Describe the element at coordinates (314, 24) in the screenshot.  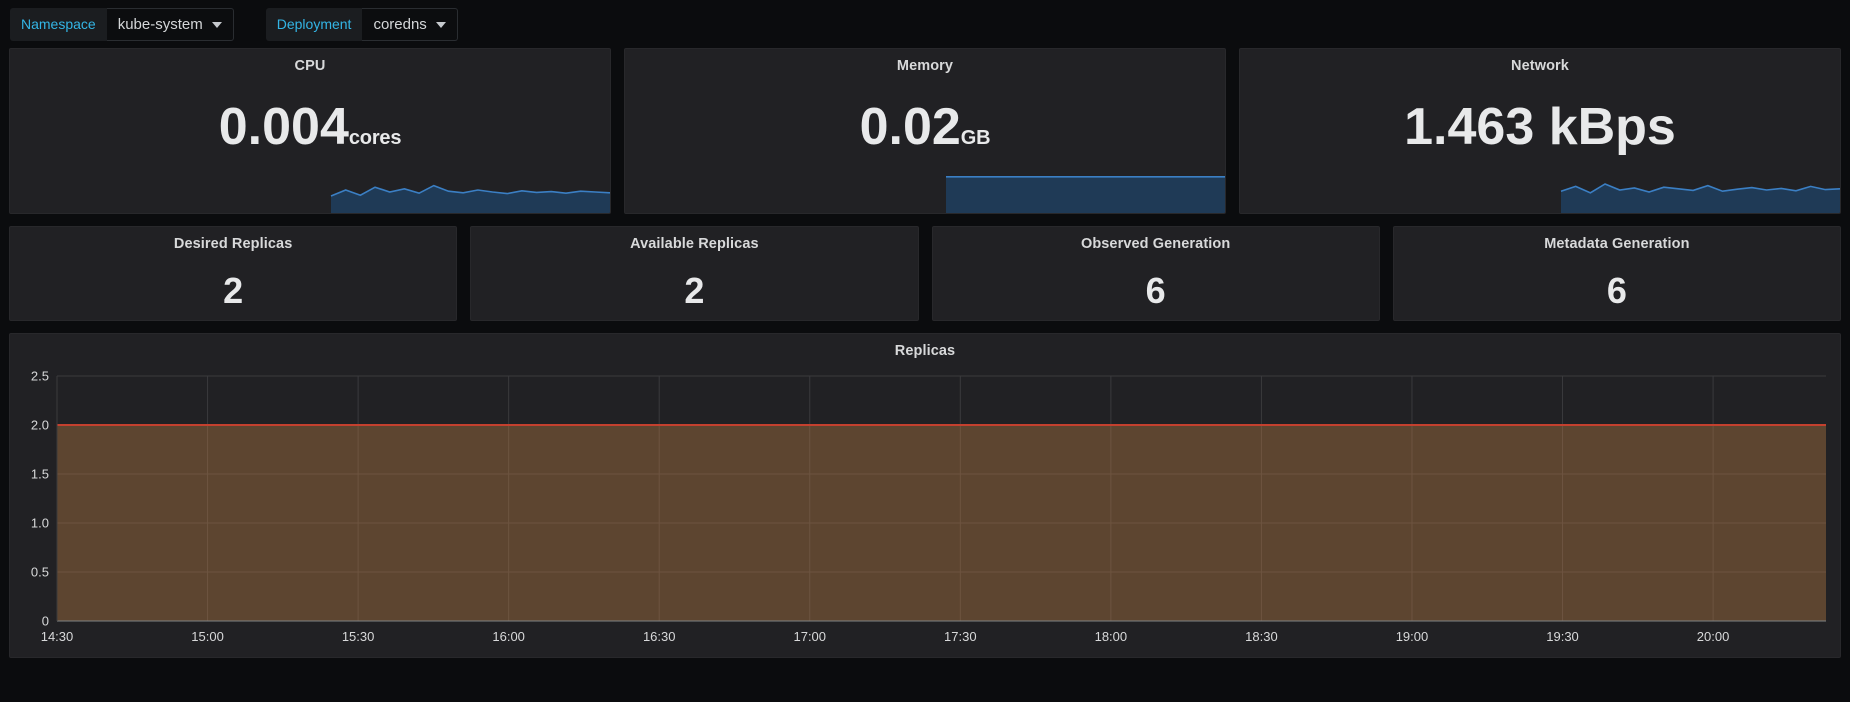
I see `variable-deployment-label: Deployment` at that location.